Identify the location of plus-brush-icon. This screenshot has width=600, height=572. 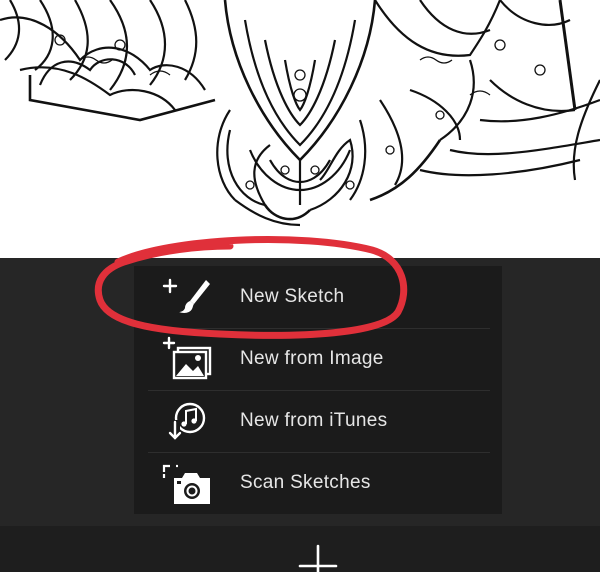
(187, 297).